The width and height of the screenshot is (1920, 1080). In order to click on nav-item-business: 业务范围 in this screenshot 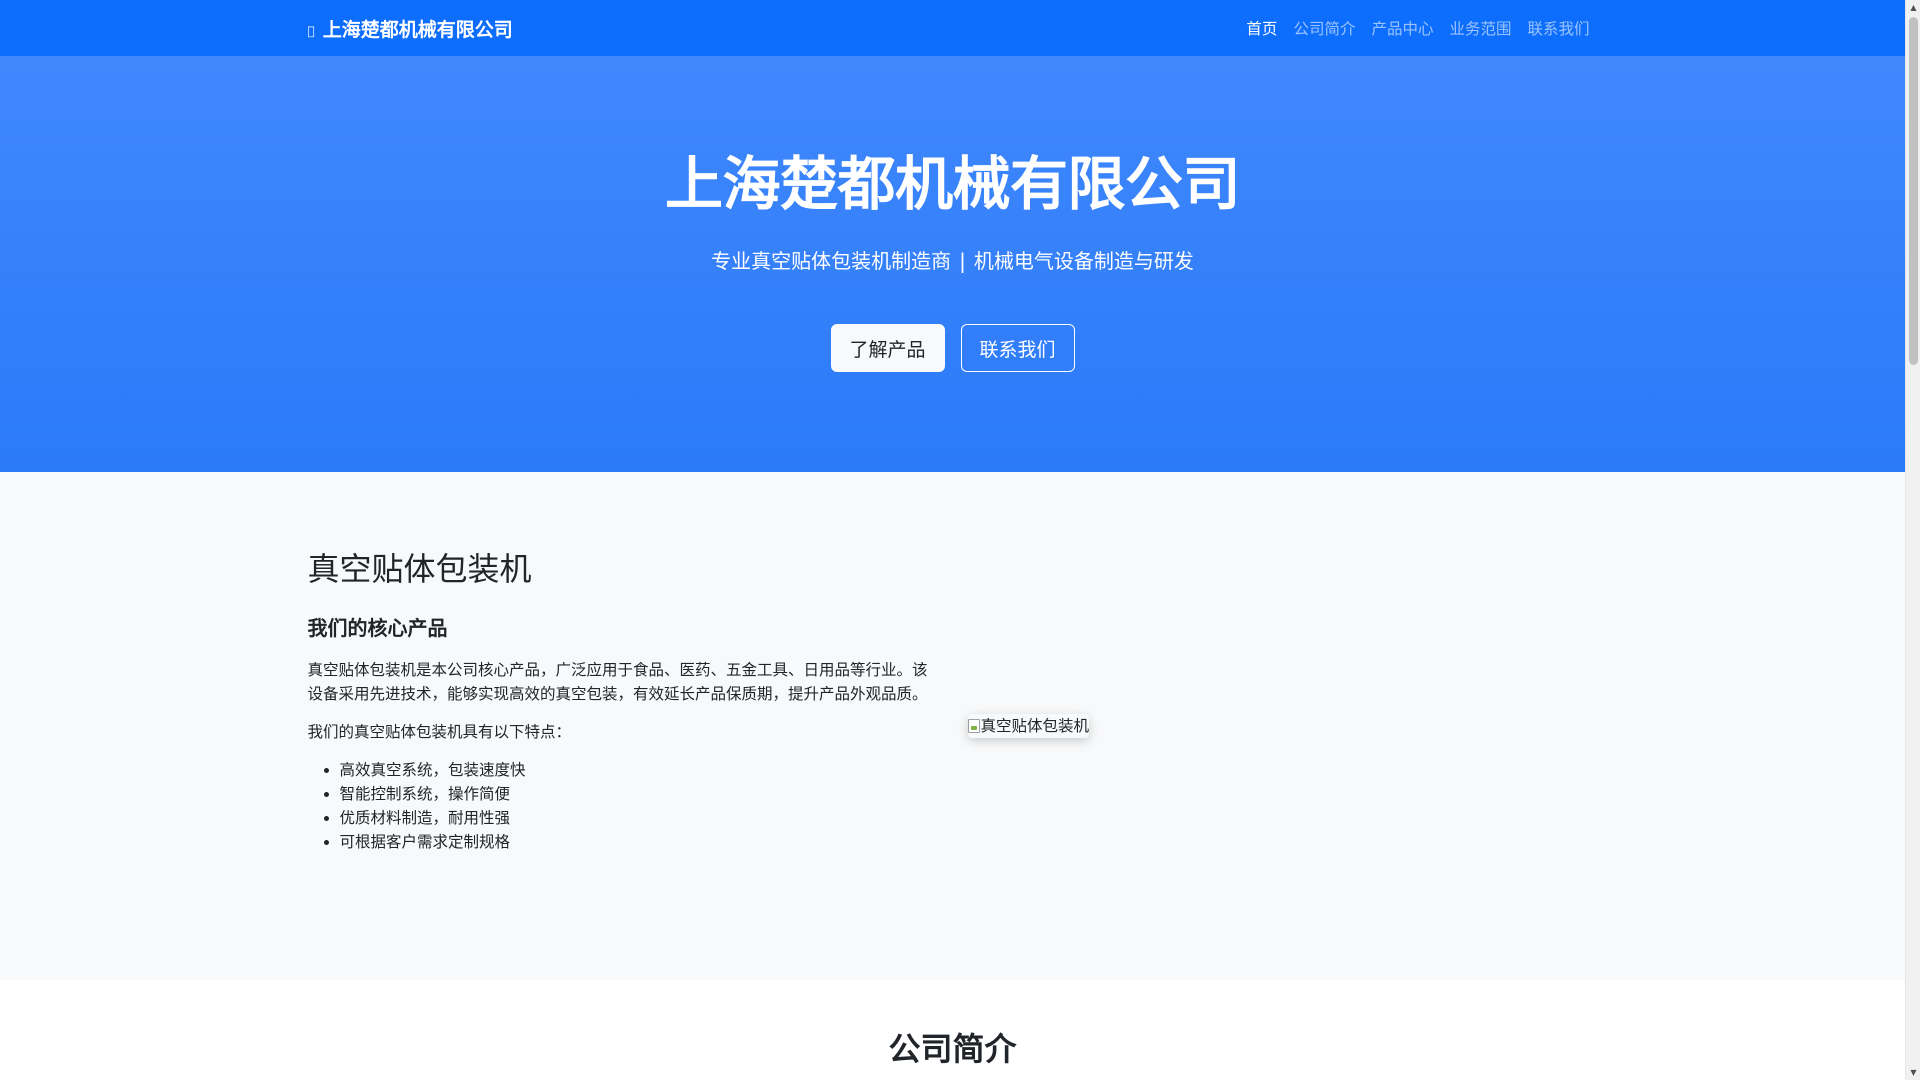, I will do `click(1480, 28)`.